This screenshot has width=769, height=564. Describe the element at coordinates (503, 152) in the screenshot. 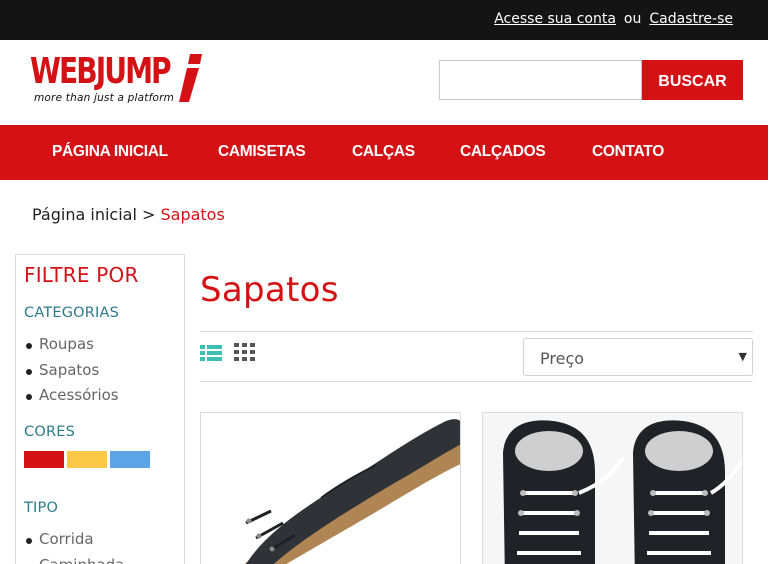

I see `nav-item-calcados: CALÇADOS` at that location.